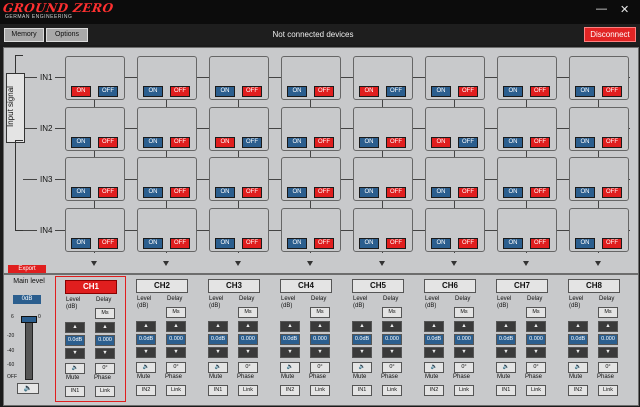 The width and height of the screenshot is (640, 407). Describe the element at coordinates (27, 269) in the screenshot. I see `export-button: Export` at that location.